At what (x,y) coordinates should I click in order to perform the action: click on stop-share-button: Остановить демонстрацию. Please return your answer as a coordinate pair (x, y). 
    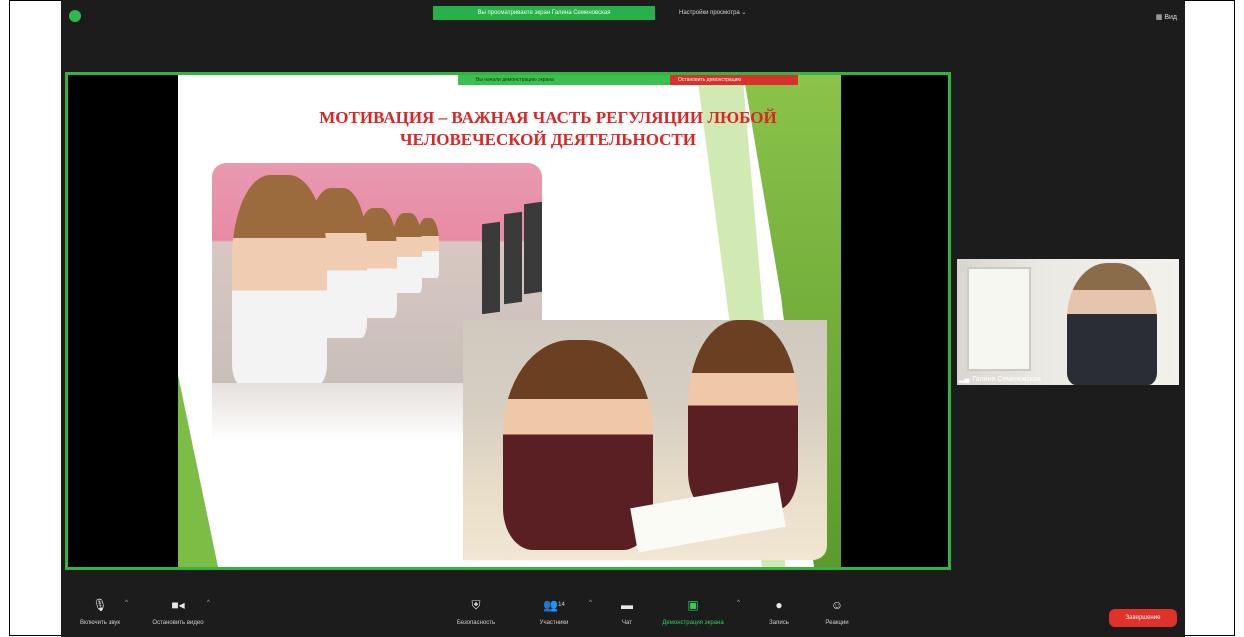
    Looking at the image, I should click on (734, 80).